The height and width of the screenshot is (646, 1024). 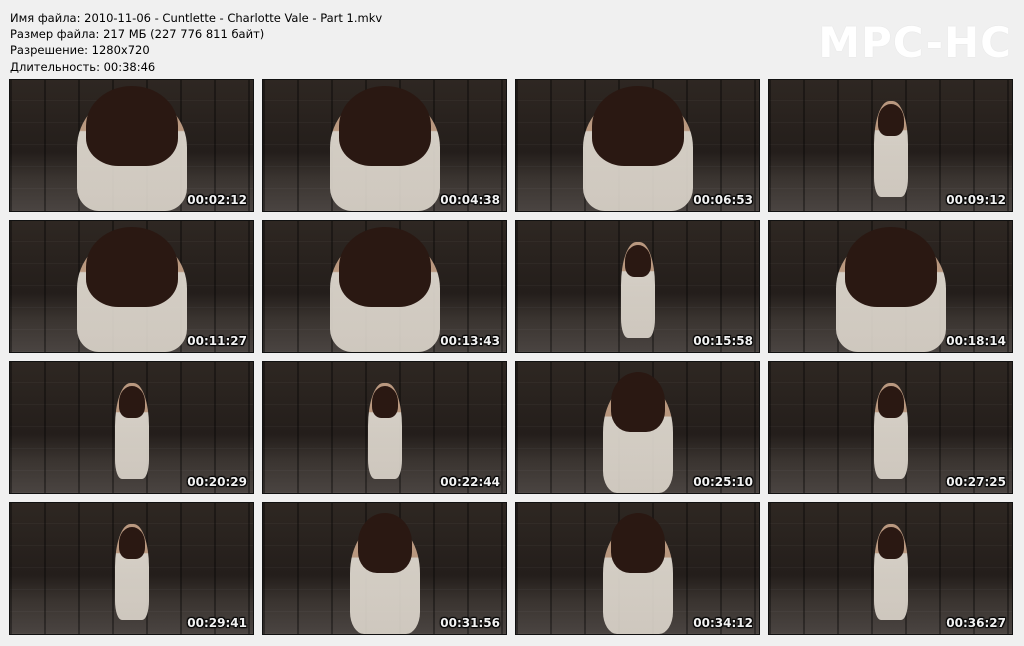 What do you see at coordinates (217, 482) in the screenshot?
I see `thumbnail-timestamp: 00:20:29` at bounding box center [217, 482].